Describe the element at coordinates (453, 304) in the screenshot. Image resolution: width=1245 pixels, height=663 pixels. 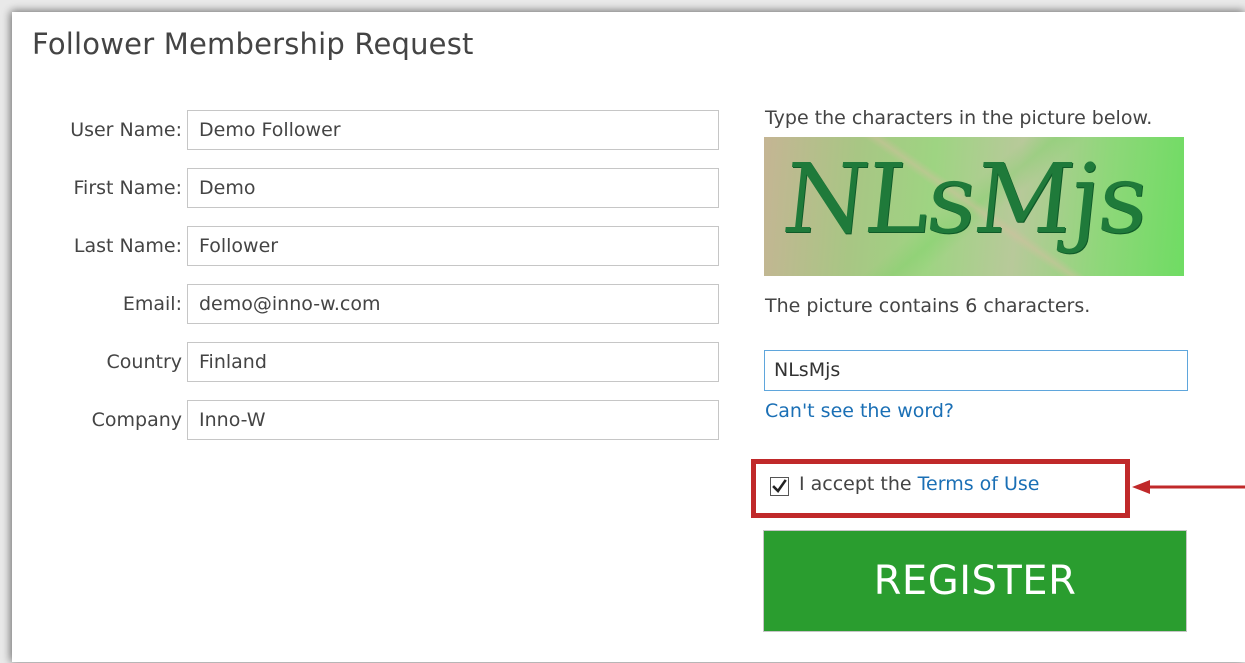
I see `email-input: demo@inno-w.com` at that location.